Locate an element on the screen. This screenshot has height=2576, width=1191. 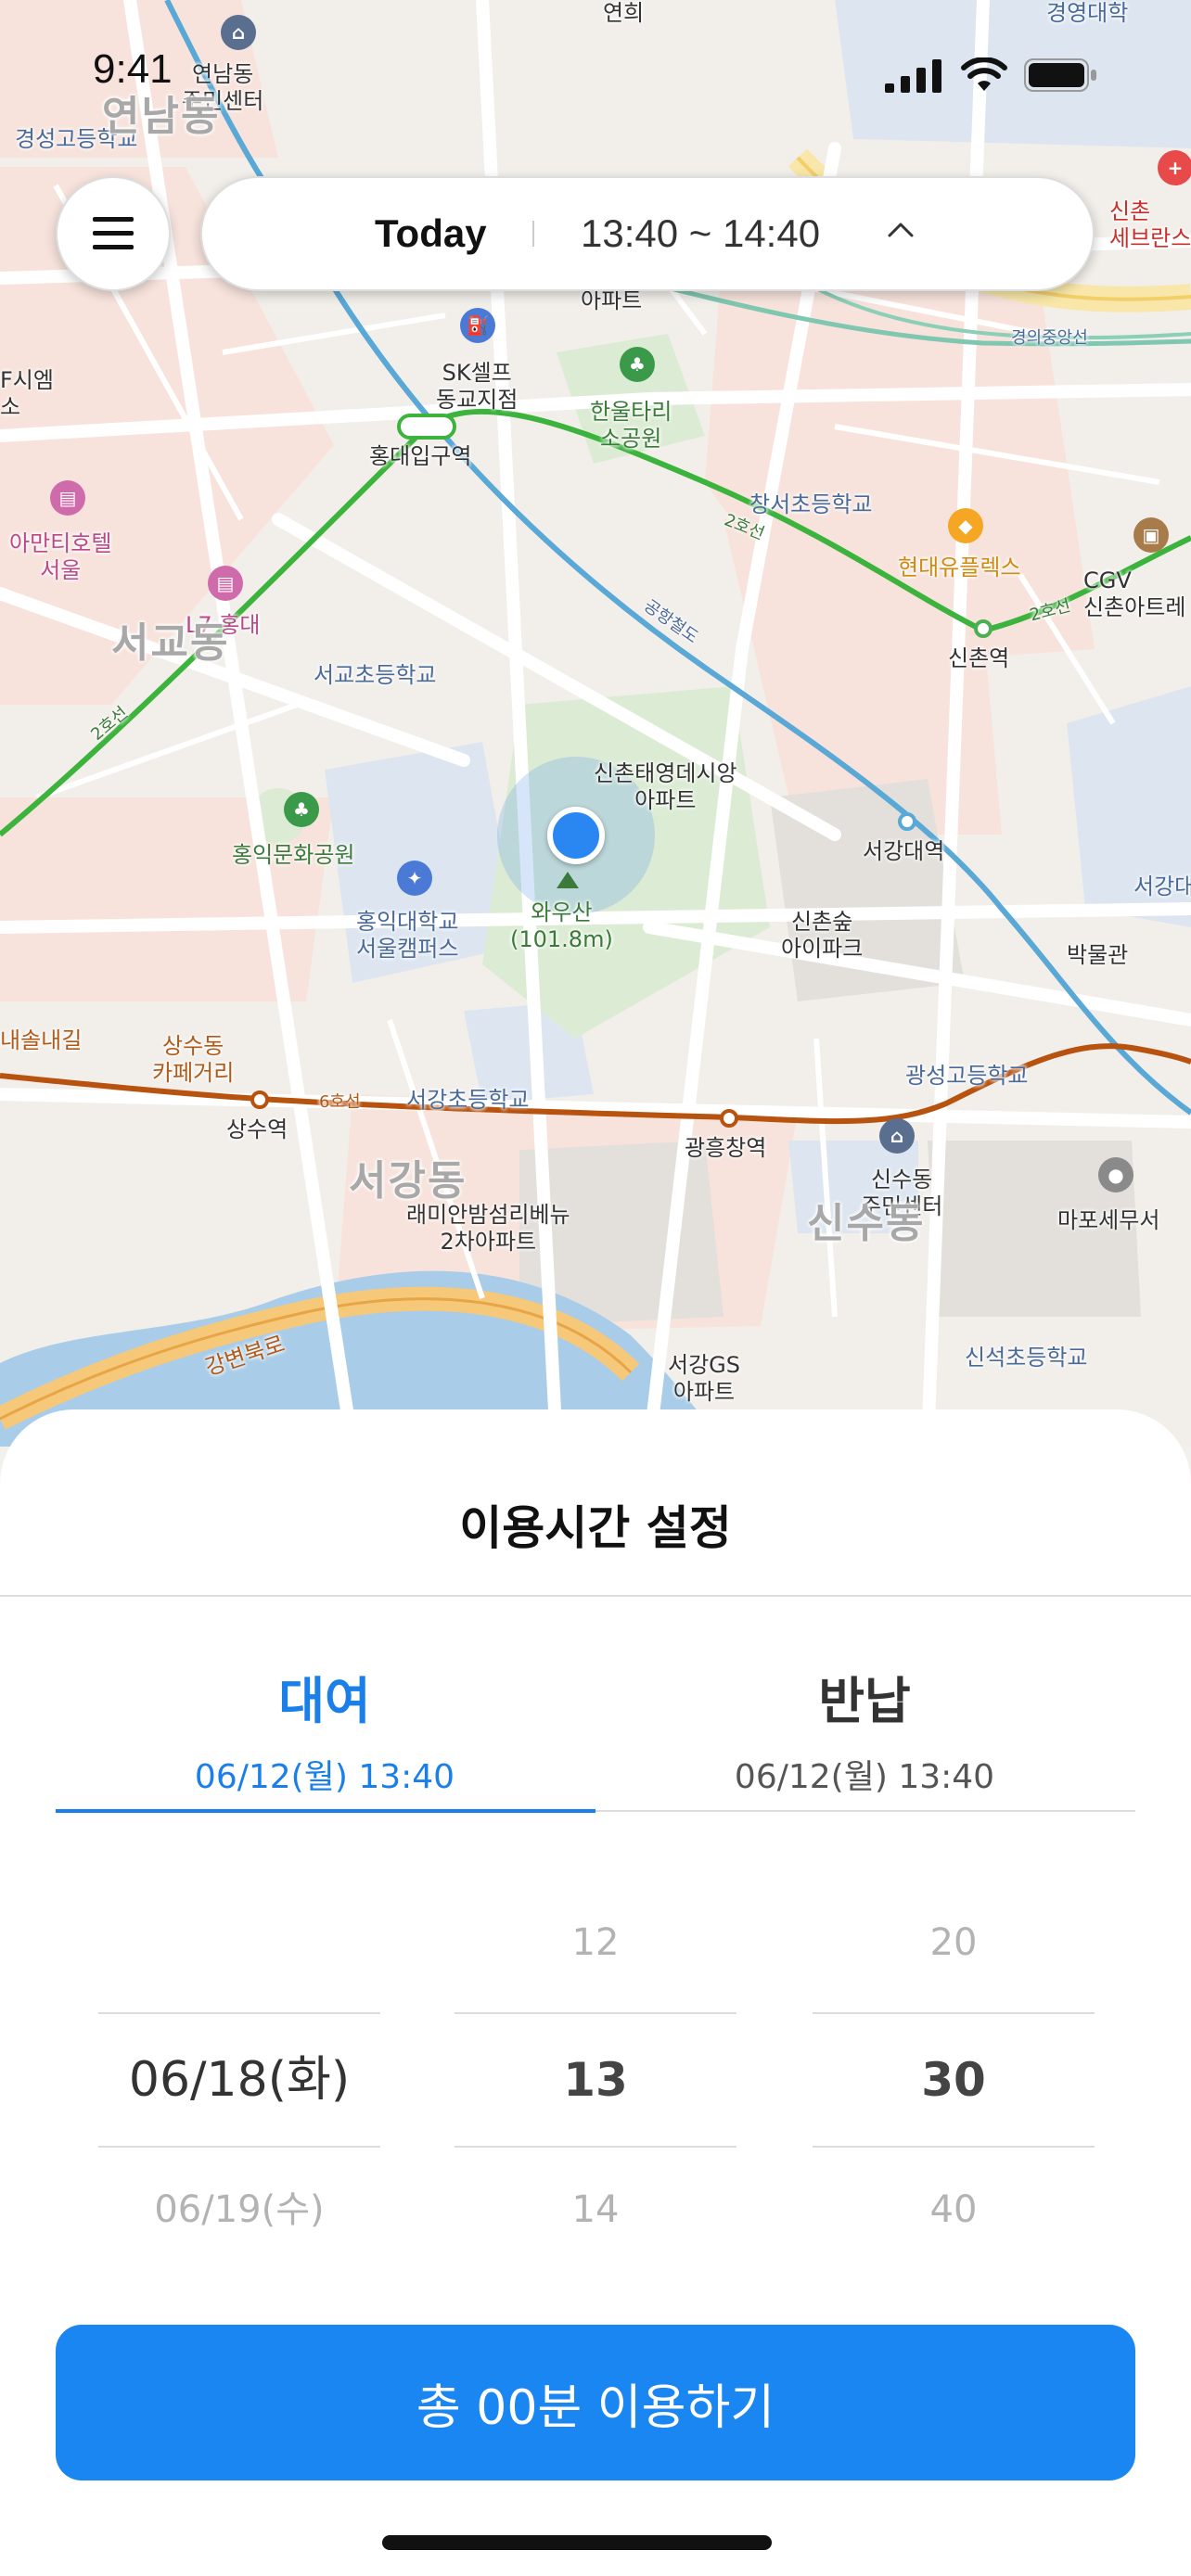
hamburger-menu-icon is located at coordinates (113, 233).